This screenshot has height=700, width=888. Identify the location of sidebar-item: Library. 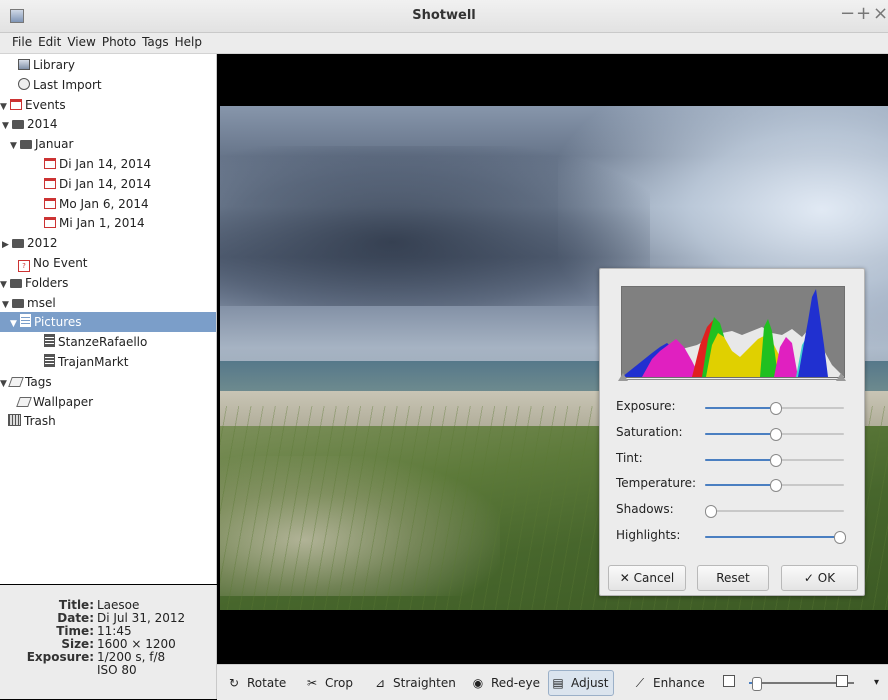
(108, 65).